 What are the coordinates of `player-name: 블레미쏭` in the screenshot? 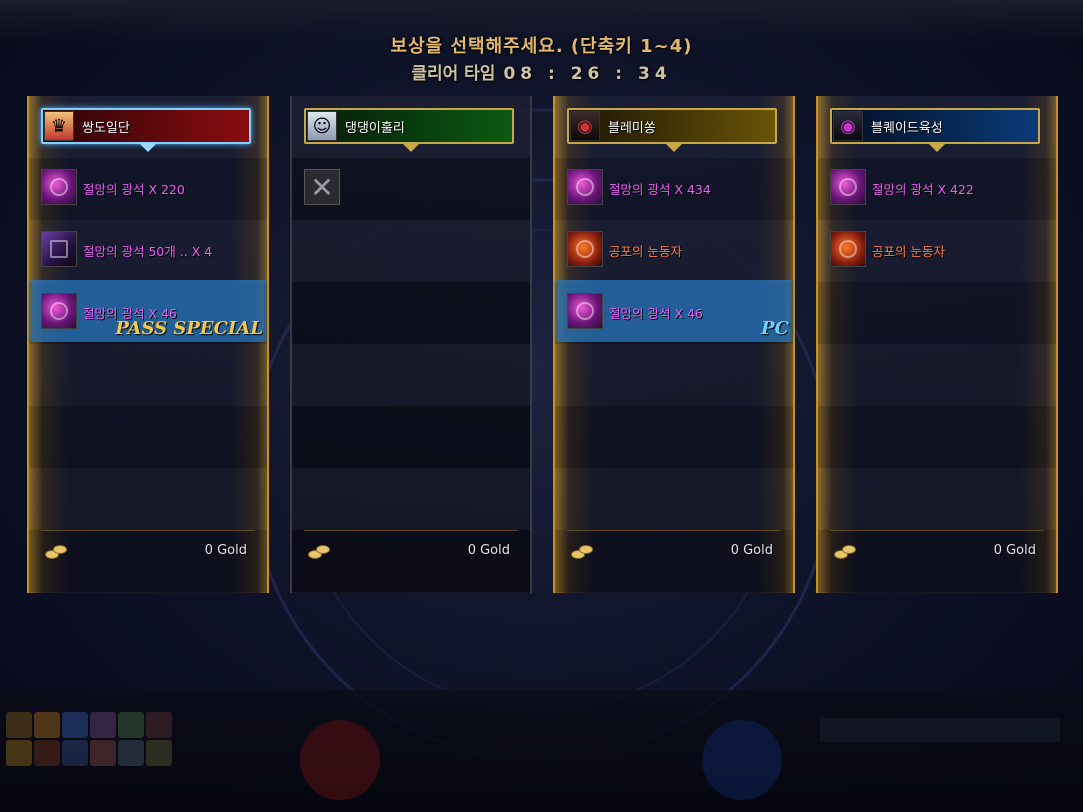 It's located at (632, 128).